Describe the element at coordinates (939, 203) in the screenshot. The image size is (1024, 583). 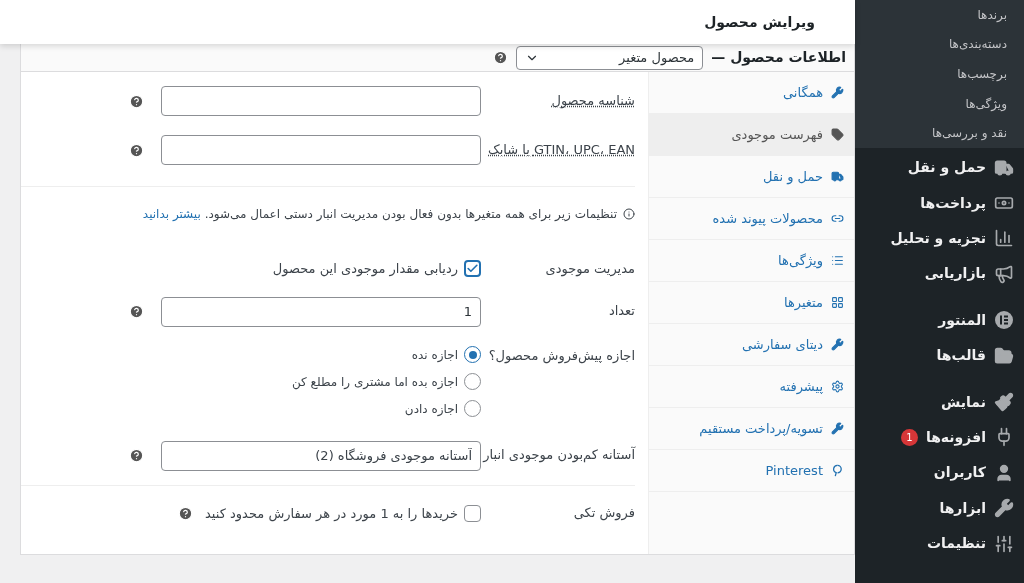
I see `menu-item: پرداخت‌ها` at that location.